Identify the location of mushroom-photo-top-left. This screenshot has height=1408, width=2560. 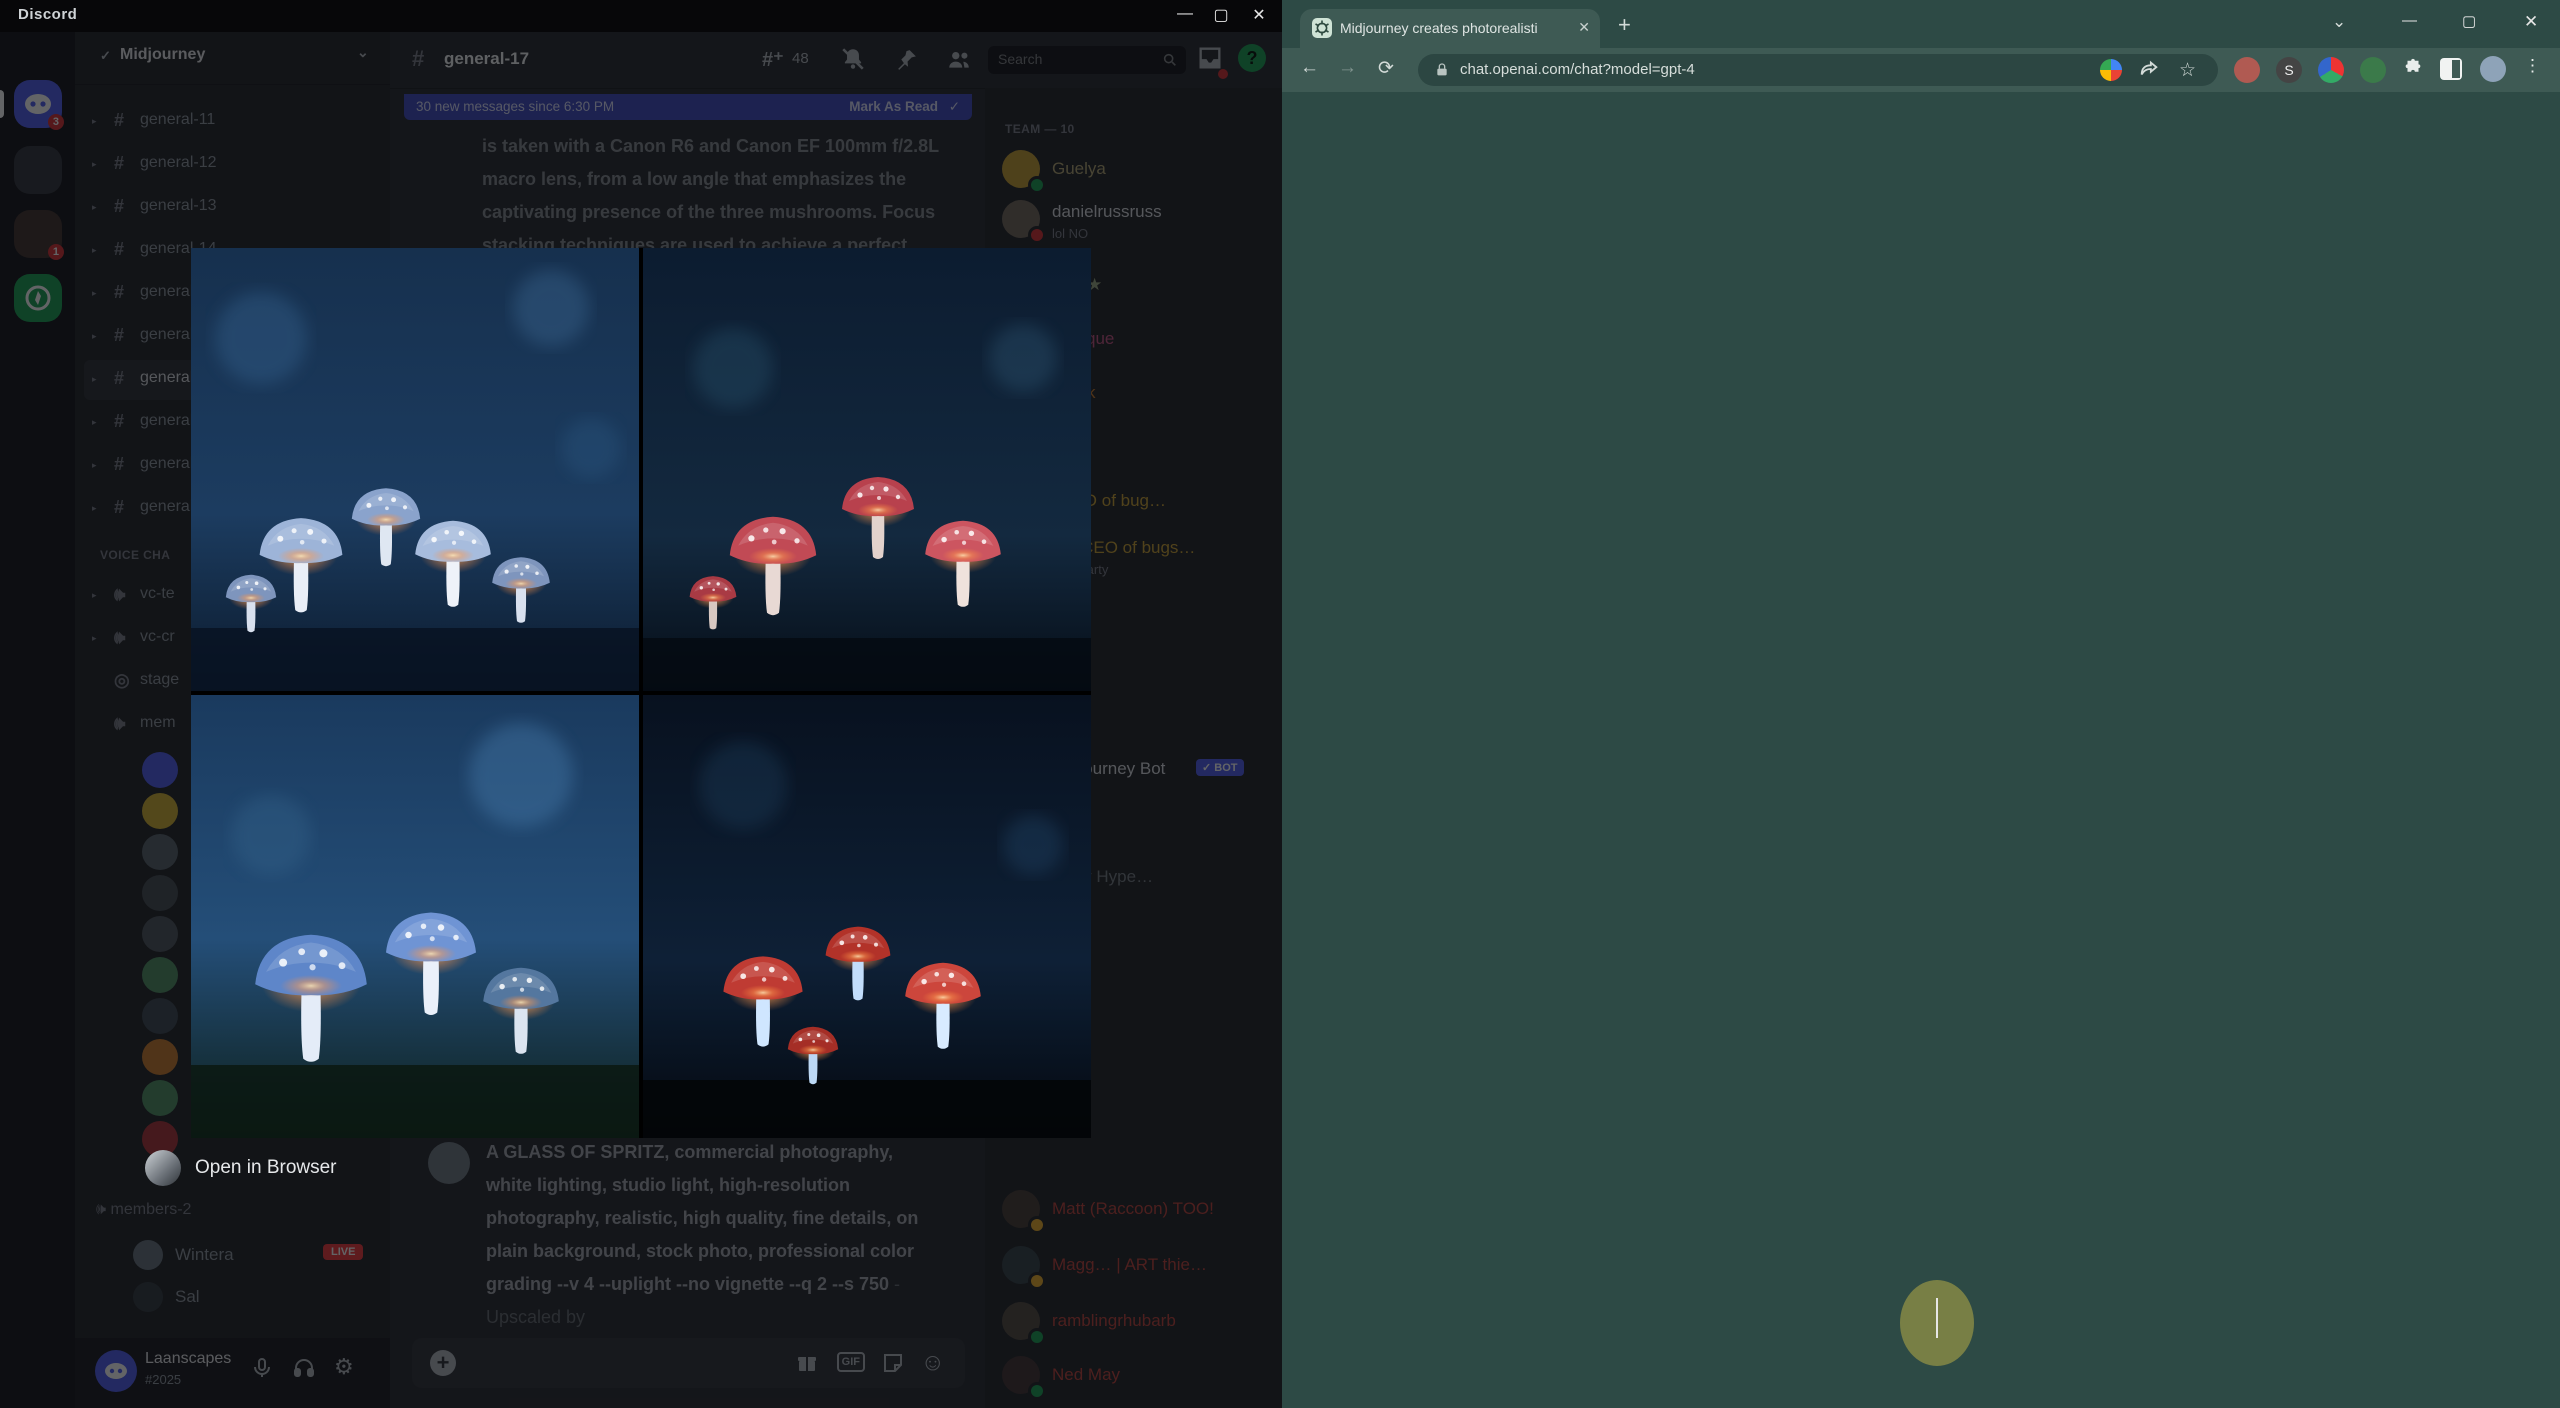
(415, 469).